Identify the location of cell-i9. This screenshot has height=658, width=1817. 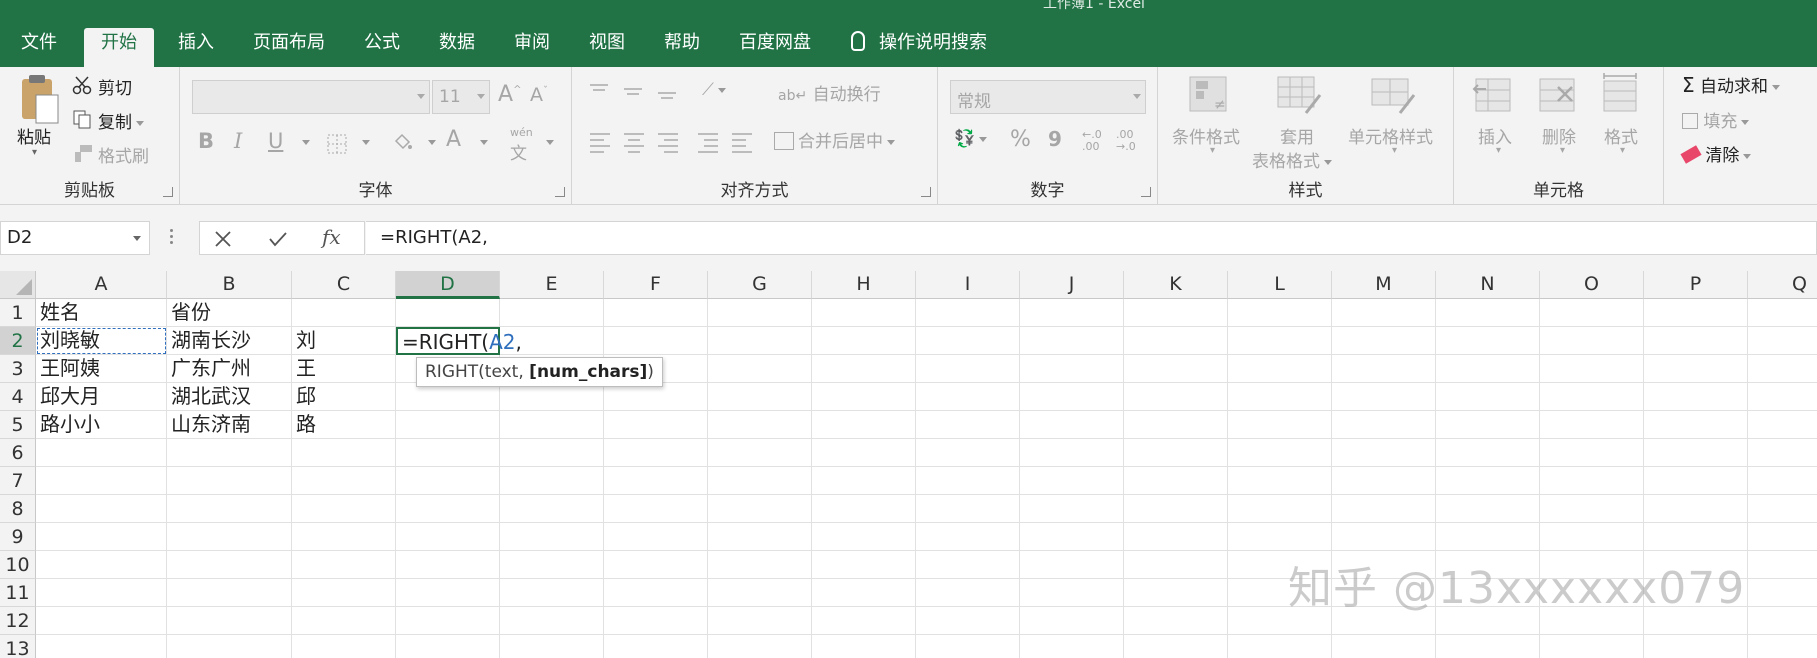
(968, 537).